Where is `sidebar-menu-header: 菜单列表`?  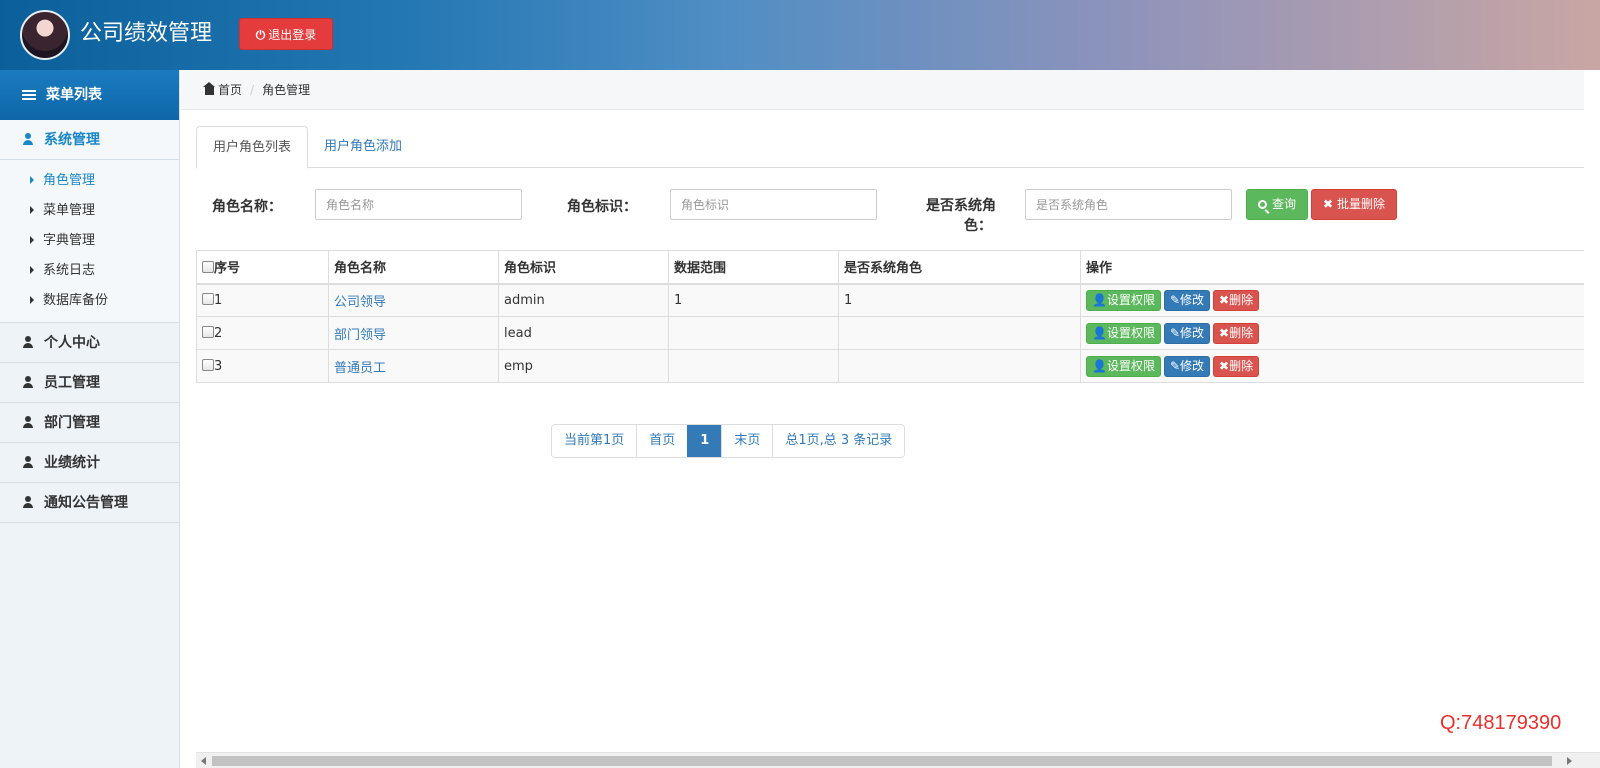
sidebar-menu-header: 菜单列表 is located at coordinates (89, 95).